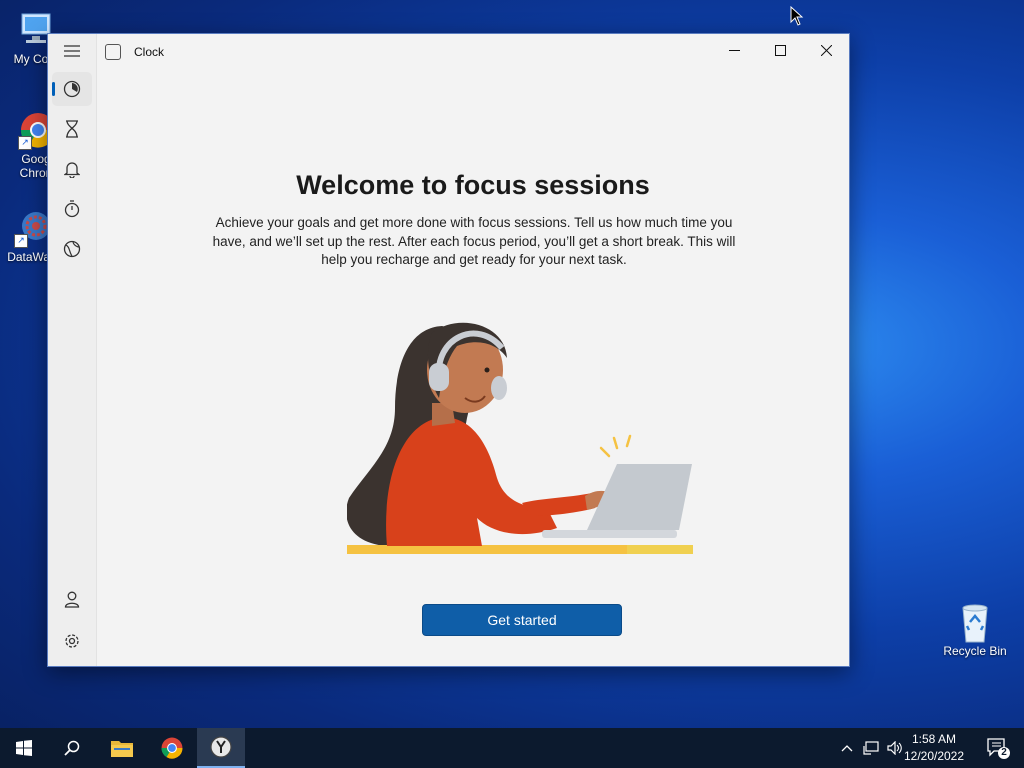  I want to click on hamburger-icon, so click(72, 51).